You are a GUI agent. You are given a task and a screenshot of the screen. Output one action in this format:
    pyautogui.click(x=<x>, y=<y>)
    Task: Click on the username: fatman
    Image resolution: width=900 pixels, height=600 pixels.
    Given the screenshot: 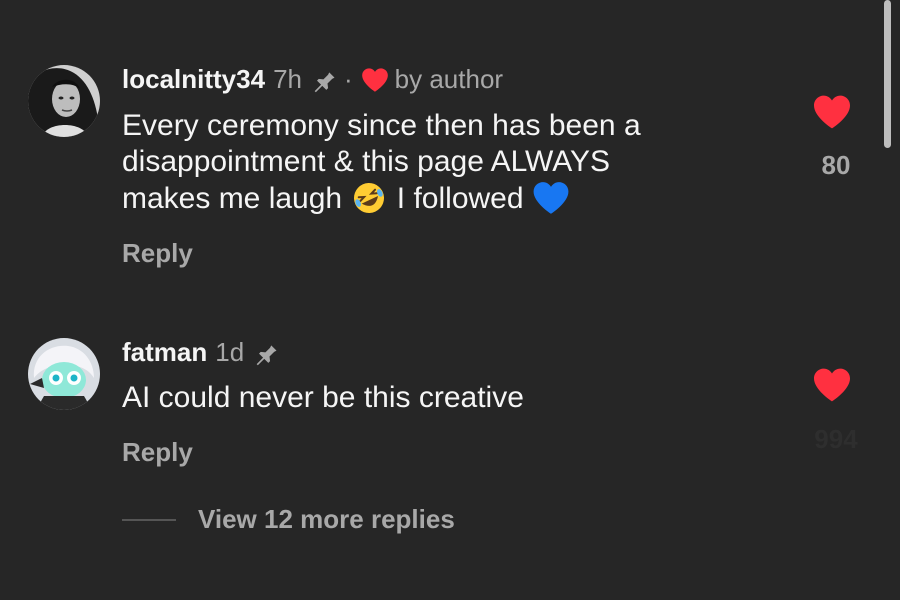 What is the action you would take?
    pyautogui.click(x=164, y=352)
    